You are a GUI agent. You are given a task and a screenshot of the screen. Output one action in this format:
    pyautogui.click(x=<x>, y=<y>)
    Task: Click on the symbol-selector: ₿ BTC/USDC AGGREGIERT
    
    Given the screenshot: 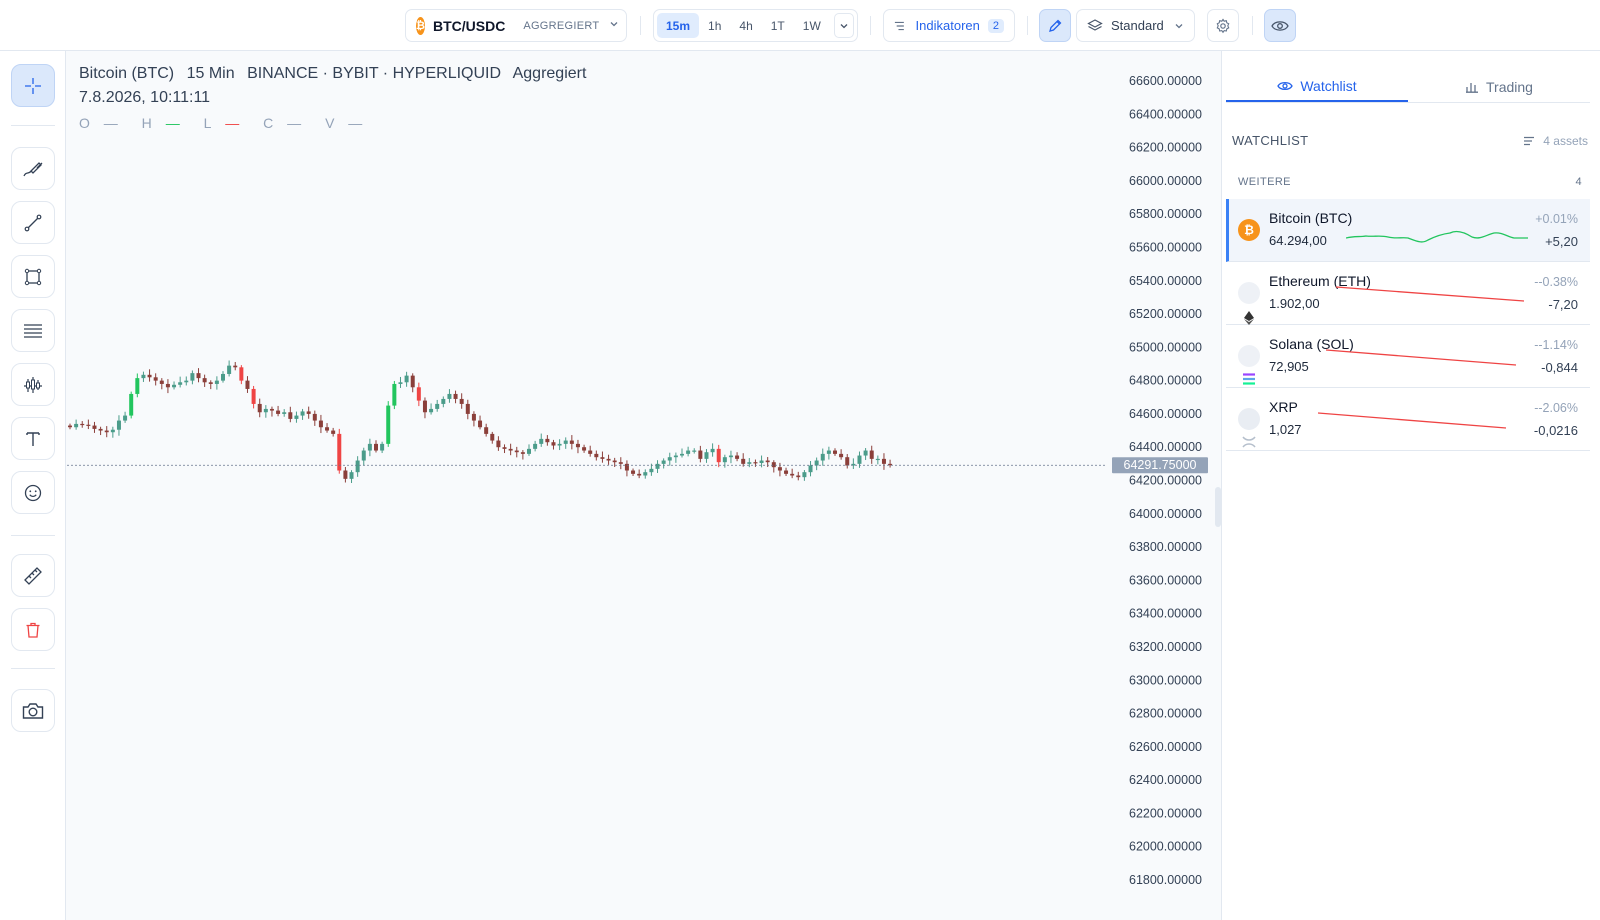 What is the action you would take?
    pyautogui.click(x=516, y=25)
    